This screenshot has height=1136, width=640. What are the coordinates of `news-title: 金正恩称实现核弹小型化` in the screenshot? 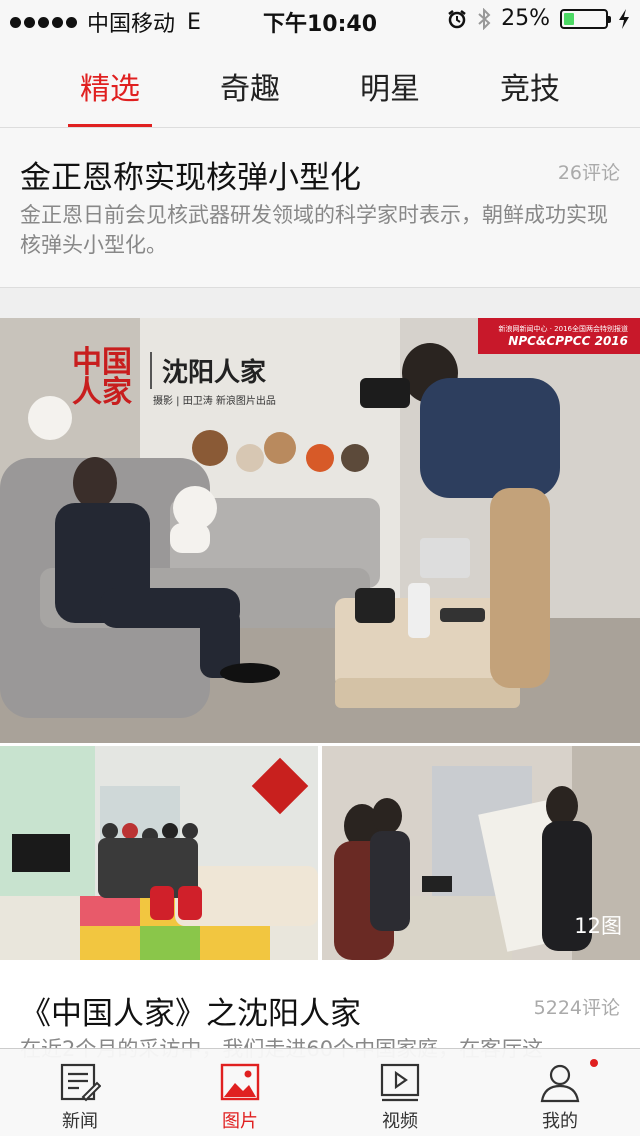 It's located at (190, 178).